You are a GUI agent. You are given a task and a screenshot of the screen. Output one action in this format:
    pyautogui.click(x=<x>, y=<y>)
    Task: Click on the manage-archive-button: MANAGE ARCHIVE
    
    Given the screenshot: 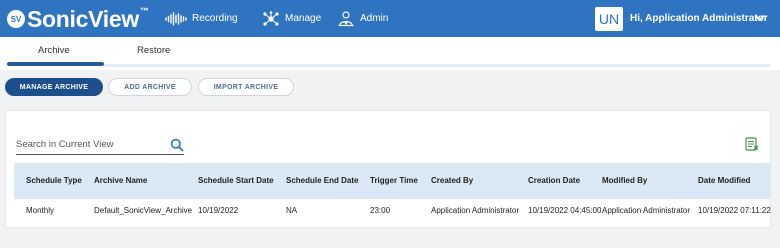 What is the action you would take?
    pyautogui.click(x=54, y=87)
    